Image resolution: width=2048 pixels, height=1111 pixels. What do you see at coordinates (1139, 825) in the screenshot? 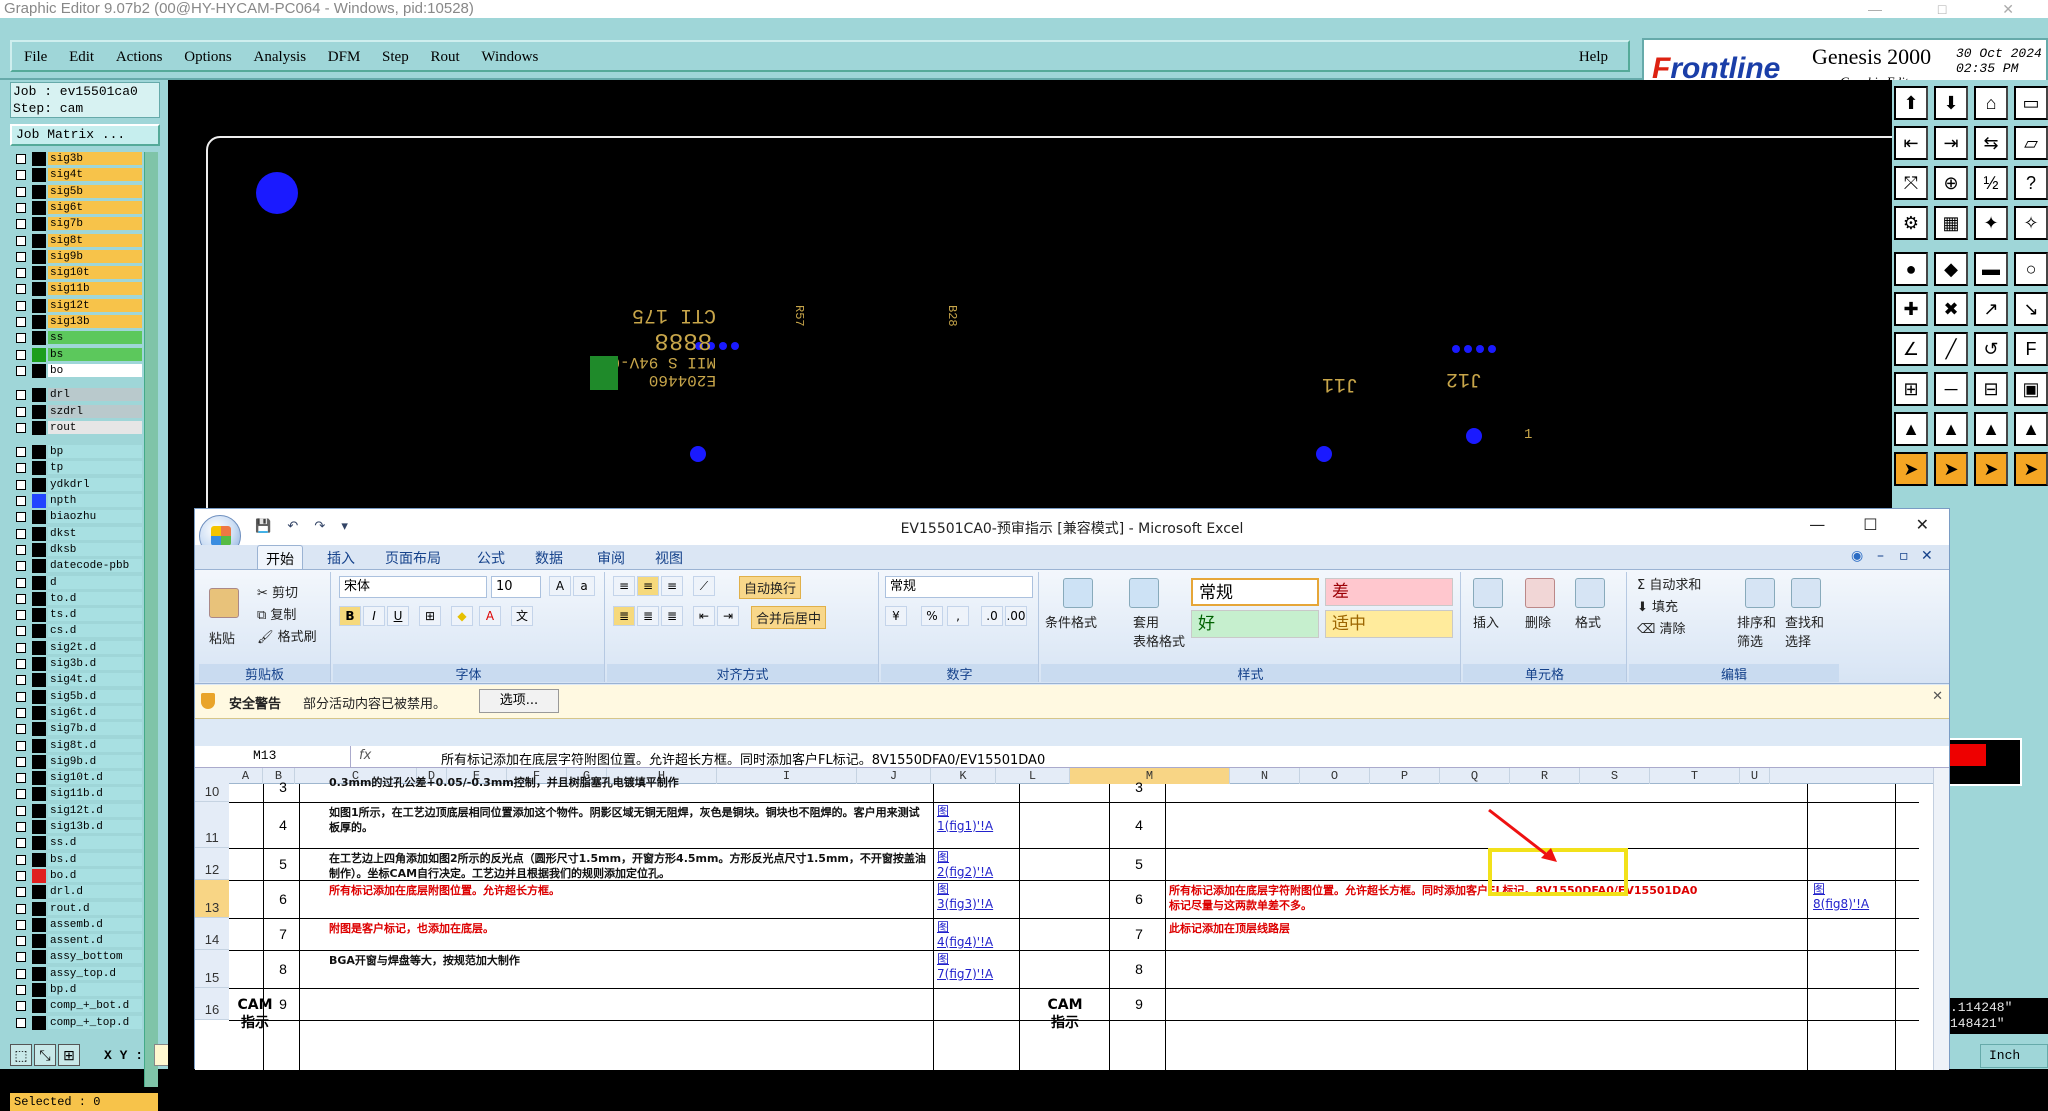
I see `item-number-2: 4` at bounding box center [1139, 825].